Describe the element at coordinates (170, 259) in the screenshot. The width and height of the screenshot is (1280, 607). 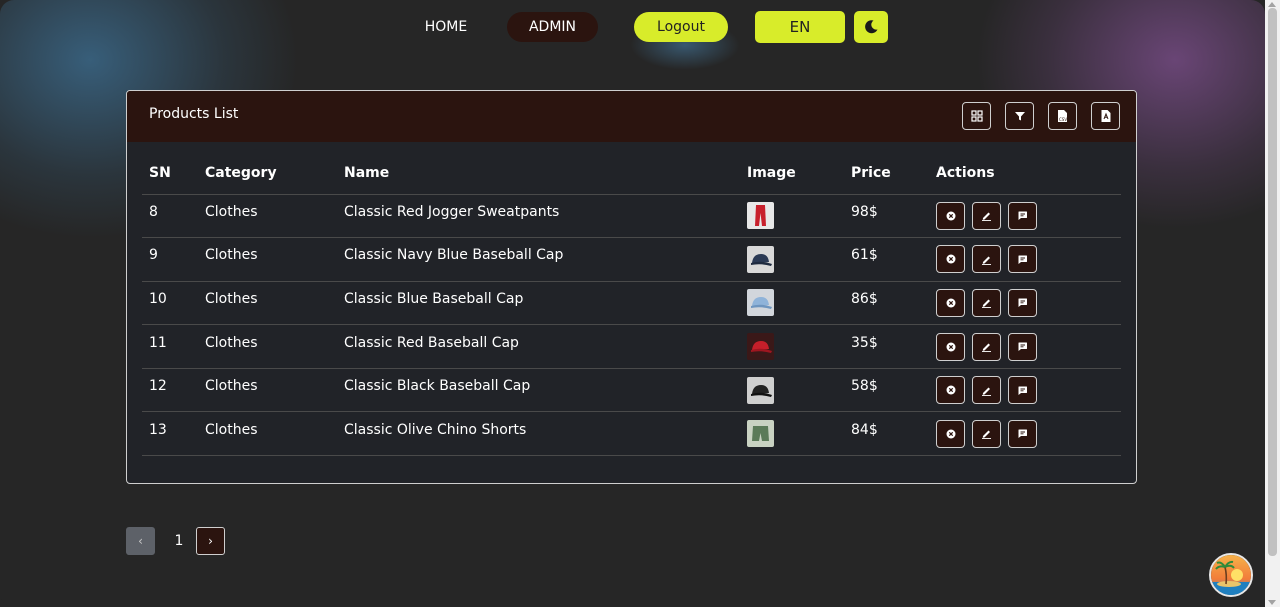
I see `cell-sn: 9` at that location.